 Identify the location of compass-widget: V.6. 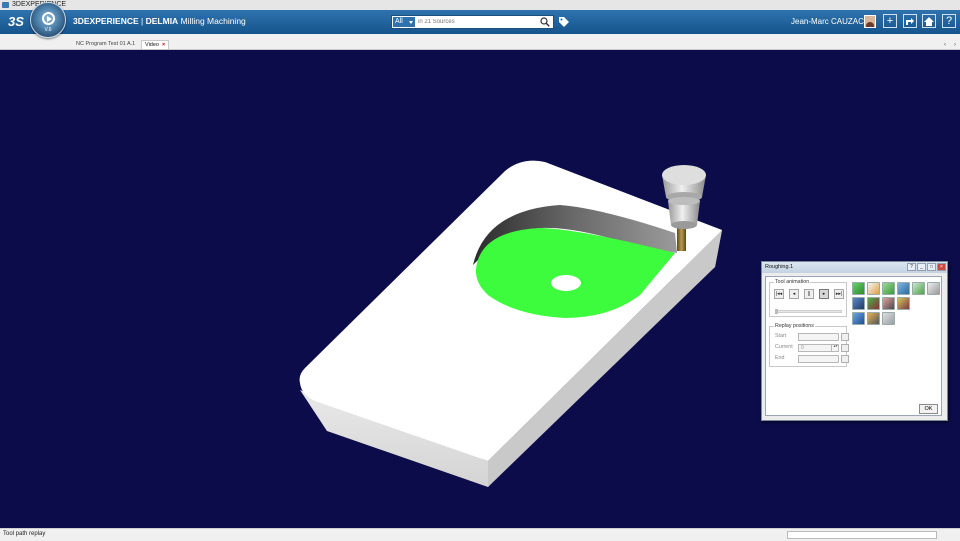
(48, 20).